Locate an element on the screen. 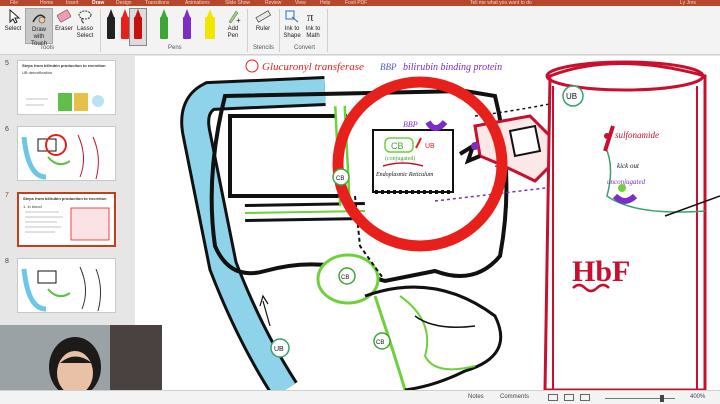 The width and height of the screenshot is (720, 404). ruler-button: Ruler is located at coordinates (263, 20).